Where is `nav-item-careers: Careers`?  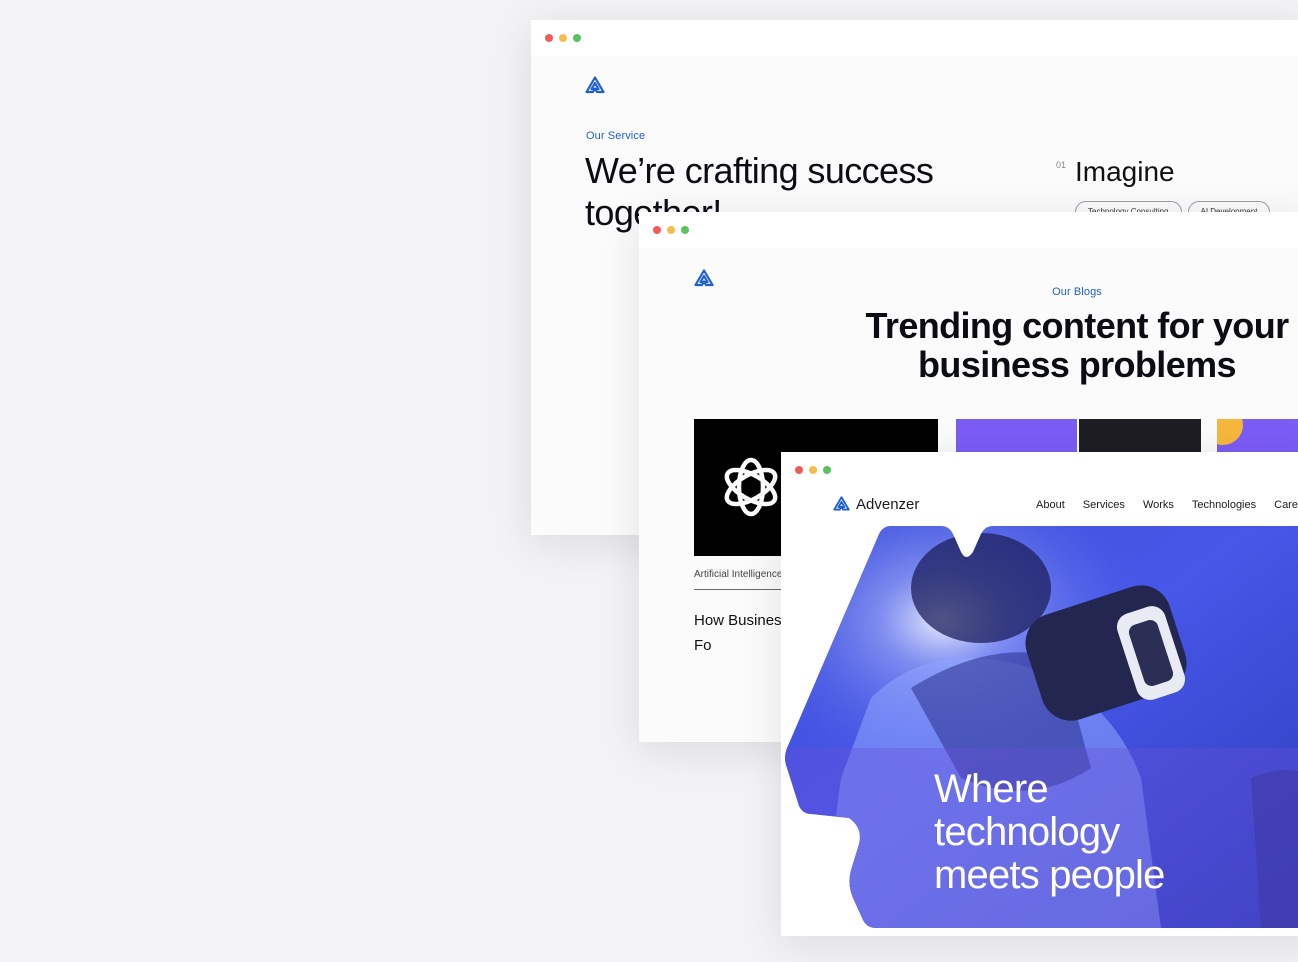
nav-item-careers: Careers is located at coordinates (1286, 505).